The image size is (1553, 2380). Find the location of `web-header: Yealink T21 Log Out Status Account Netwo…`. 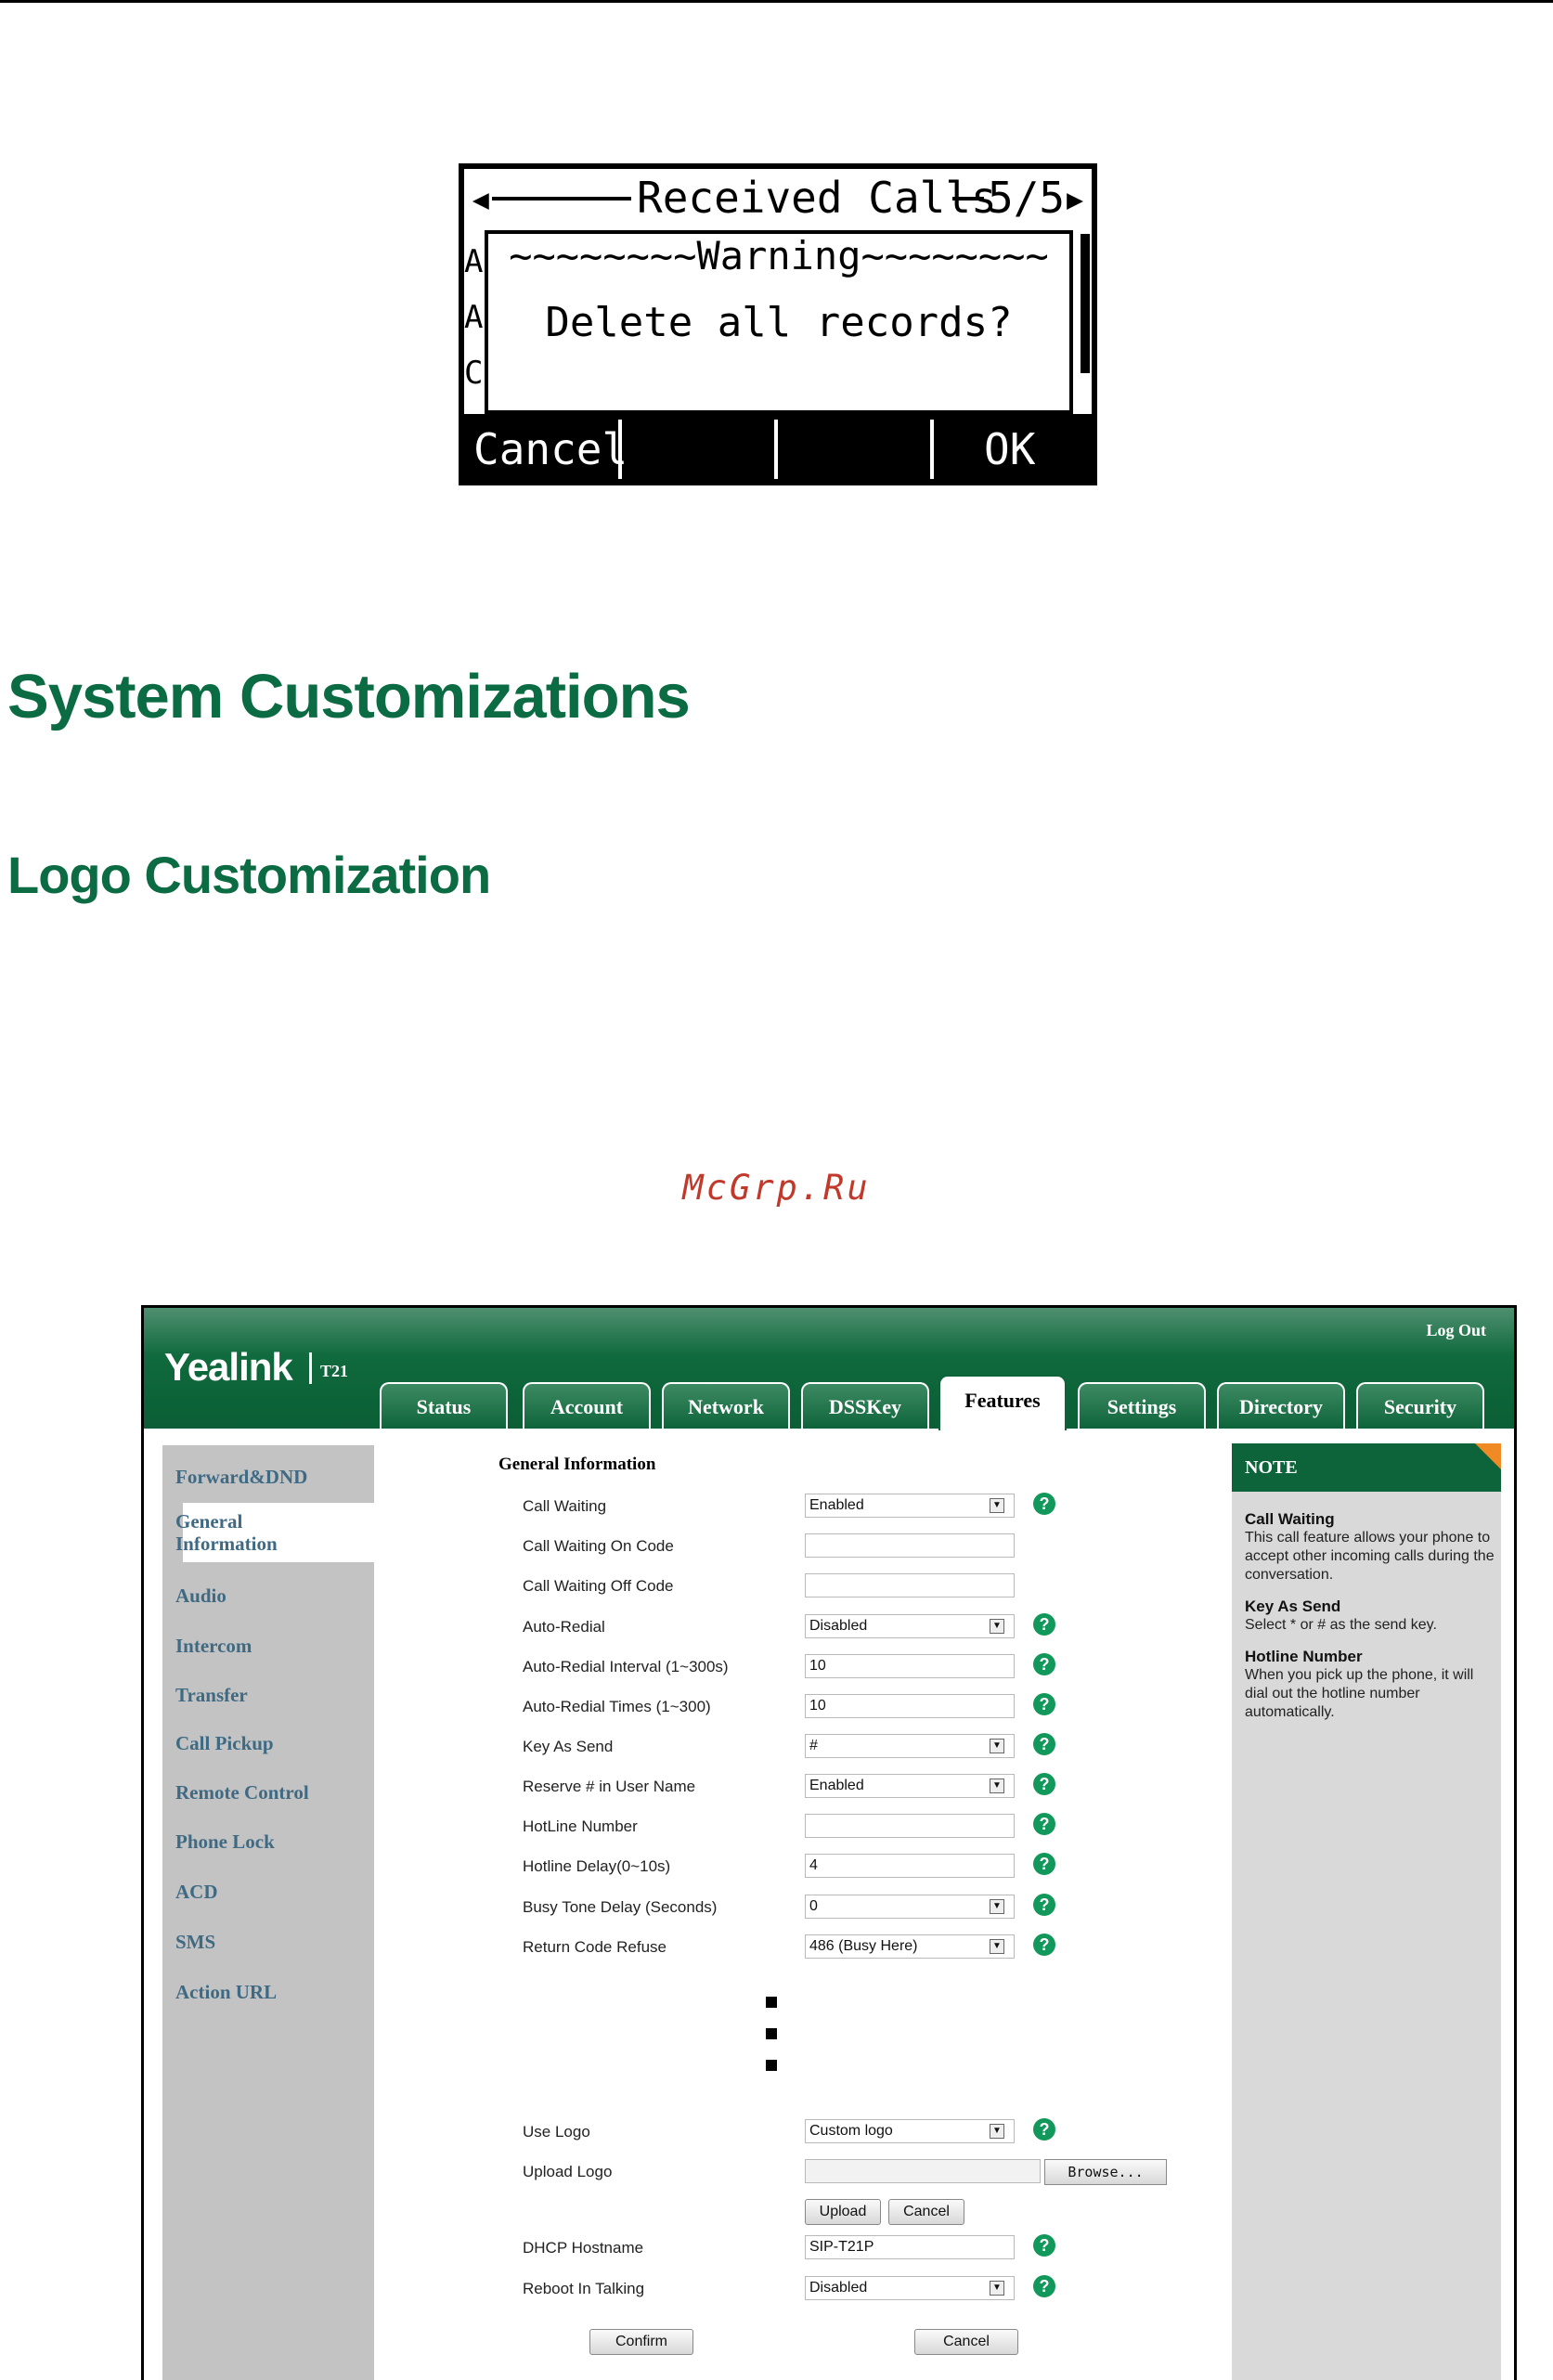

web-header: Yealink T21 Log Out Status Account Netwo… is located at coordinates (829, 1369).